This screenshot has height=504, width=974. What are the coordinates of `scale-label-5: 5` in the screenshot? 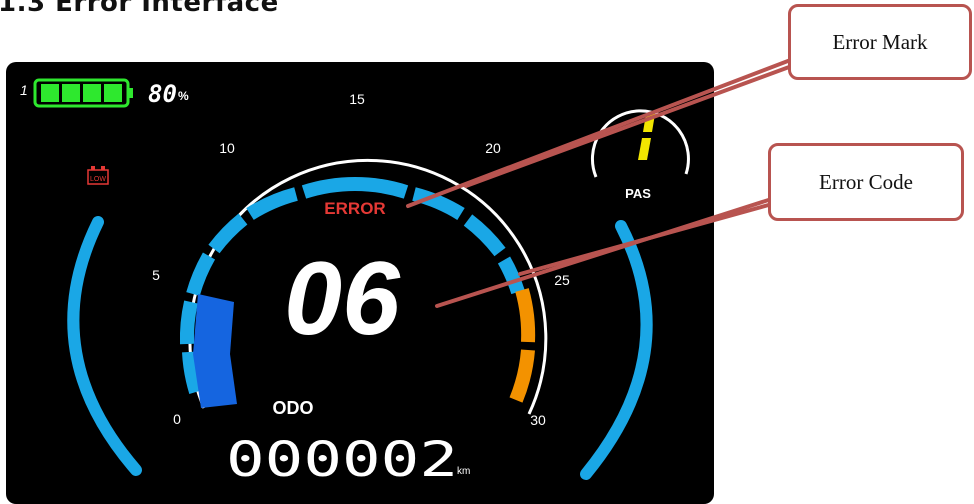 It's located at (156, 275).